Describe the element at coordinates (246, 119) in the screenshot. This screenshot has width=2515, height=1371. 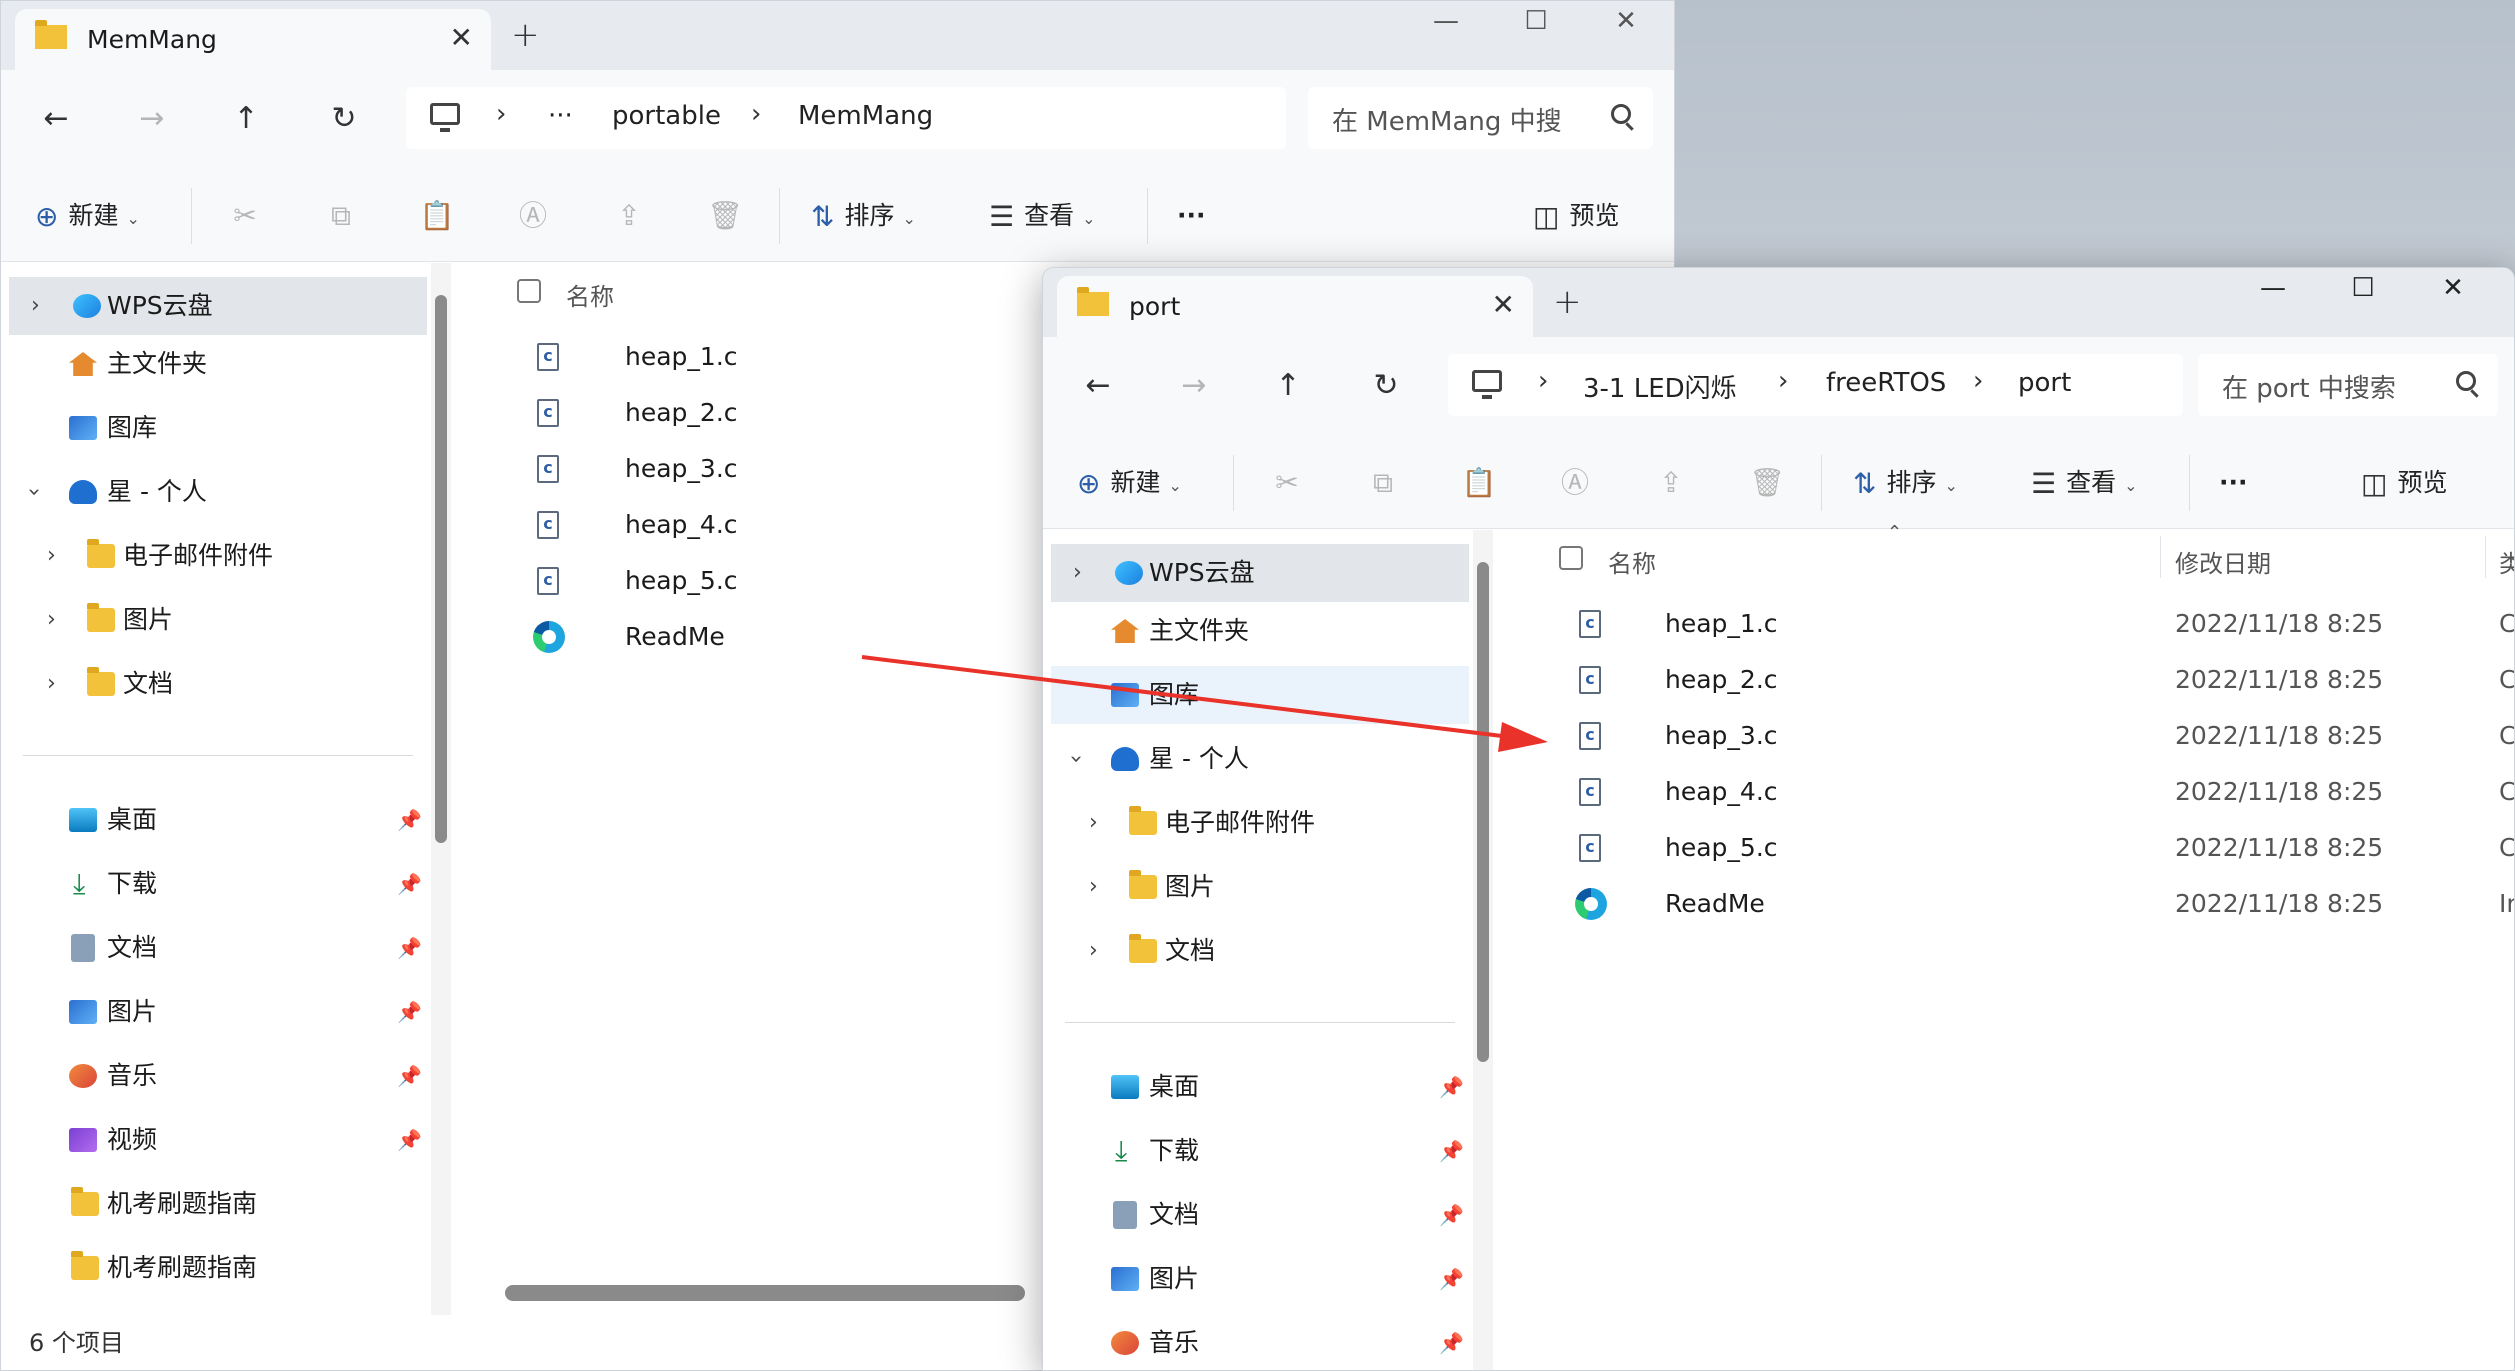
I see `up-button: ↑` at that location.